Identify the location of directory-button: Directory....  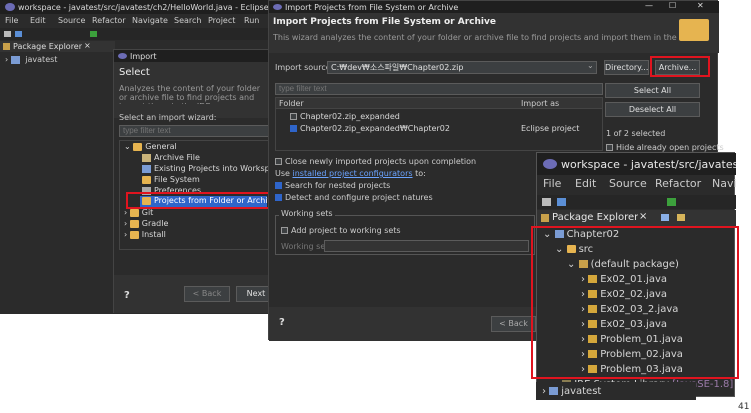
(626, 67).